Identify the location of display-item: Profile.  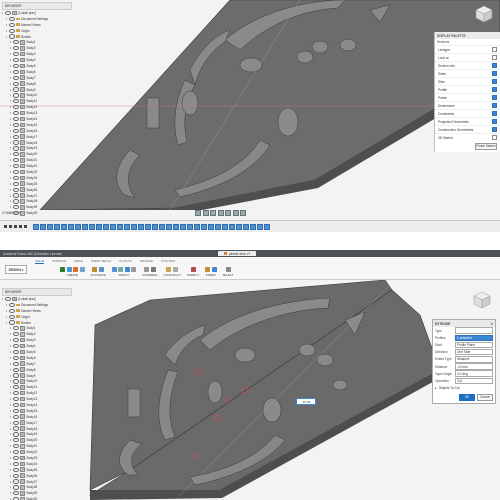
(467, 89).